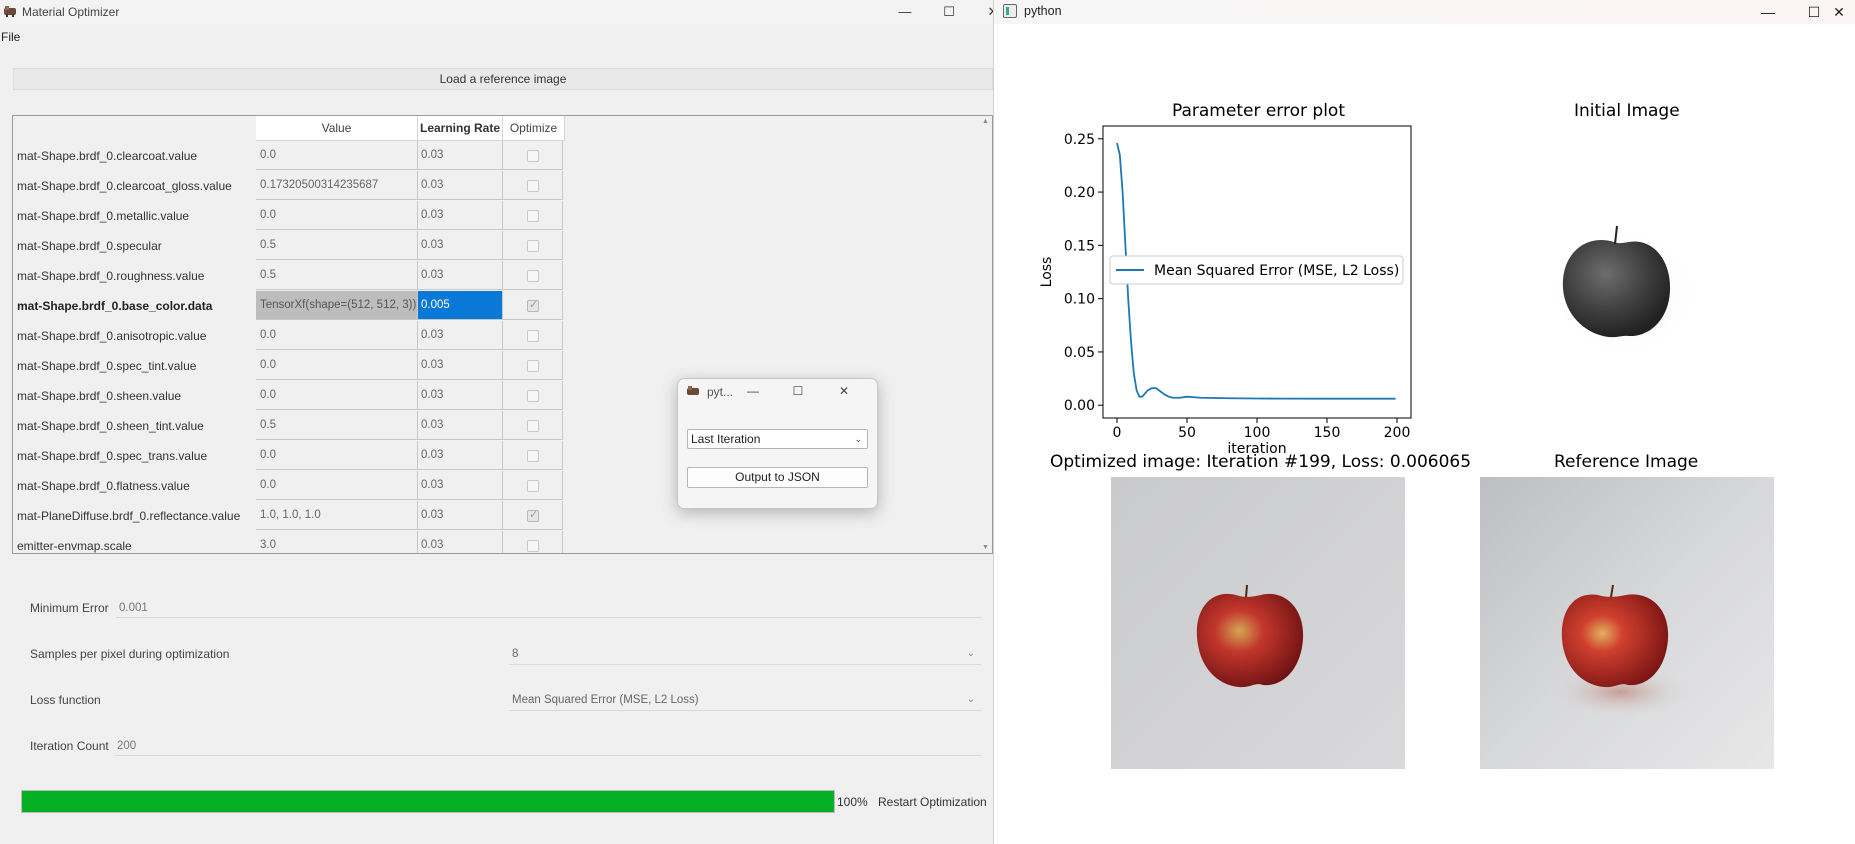 The height and width of the screenshot is (844, 1855). Describe the element at coordinates (745, 654) in the screenshot. I see `spp-select: 8 ⌄` at that location.